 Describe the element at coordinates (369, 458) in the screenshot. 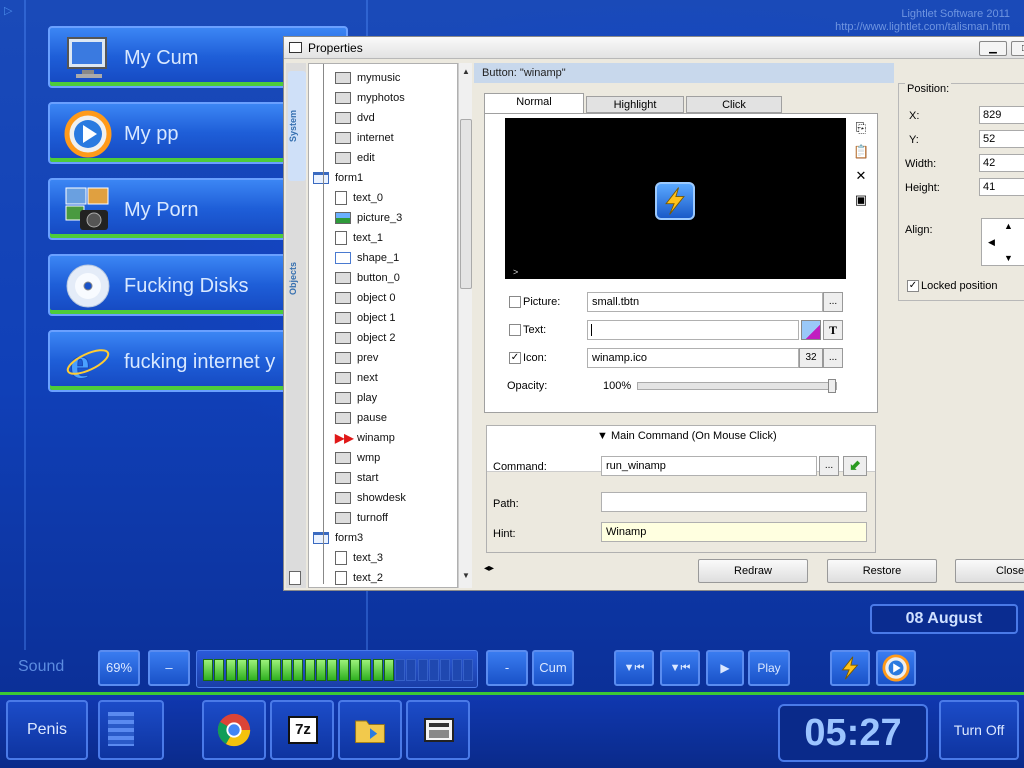

I see `tree-node-label: wmp` at that location.